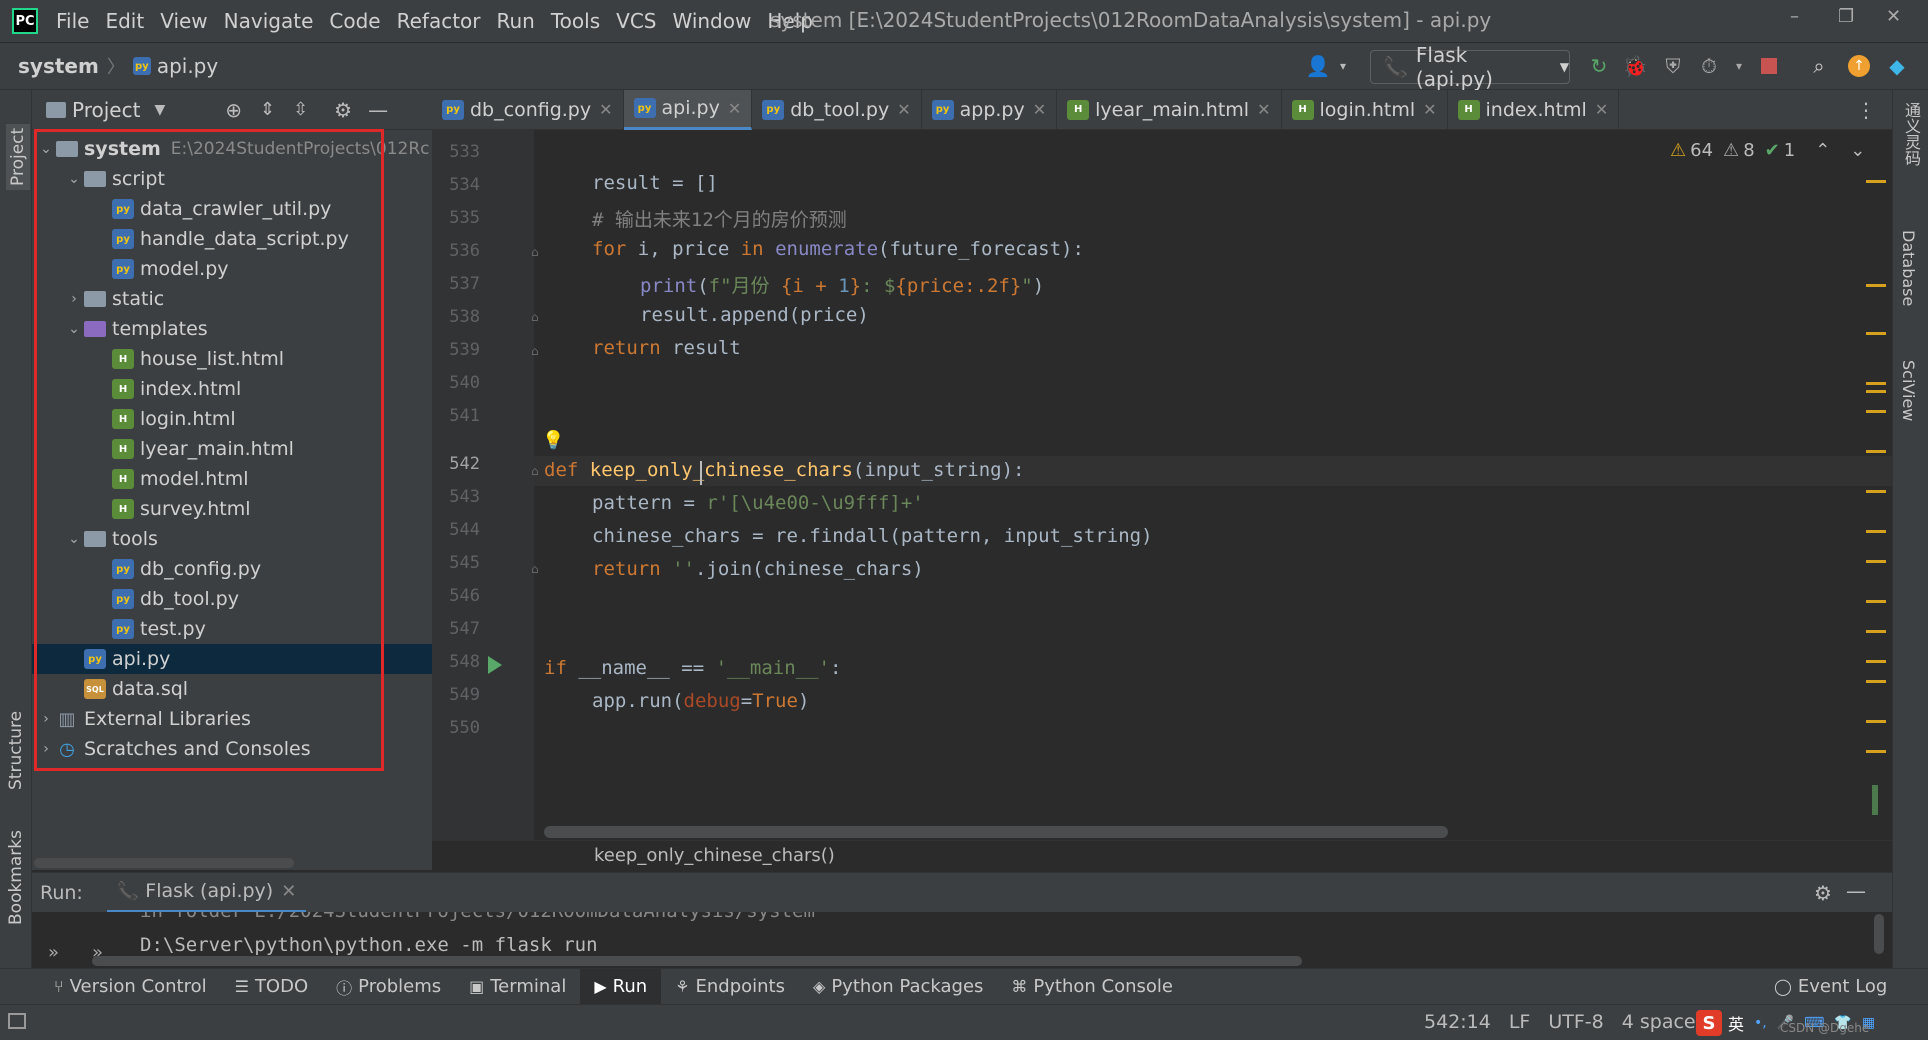 The height and width of the screenshot is (1040, 1928). Describe the element at coordinates (388, 987) in the screenshot. I see `tool-window-problems: ⓘ Problems` at that location.